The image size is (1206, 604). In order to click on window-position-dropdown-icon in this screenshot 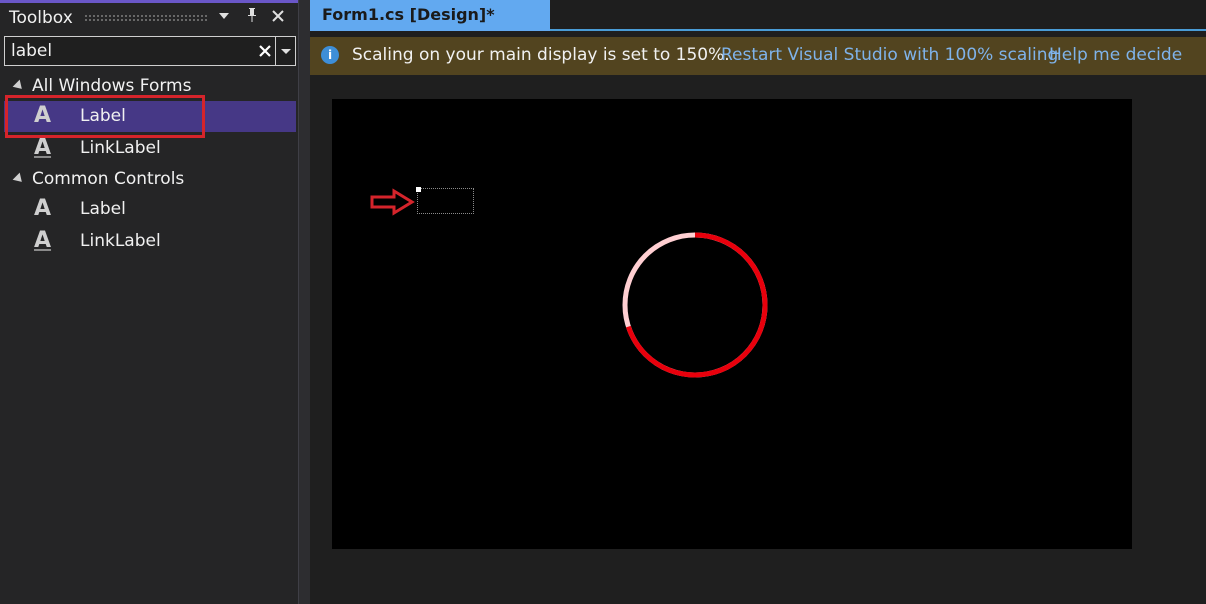, I will do `click(224, 18)`.